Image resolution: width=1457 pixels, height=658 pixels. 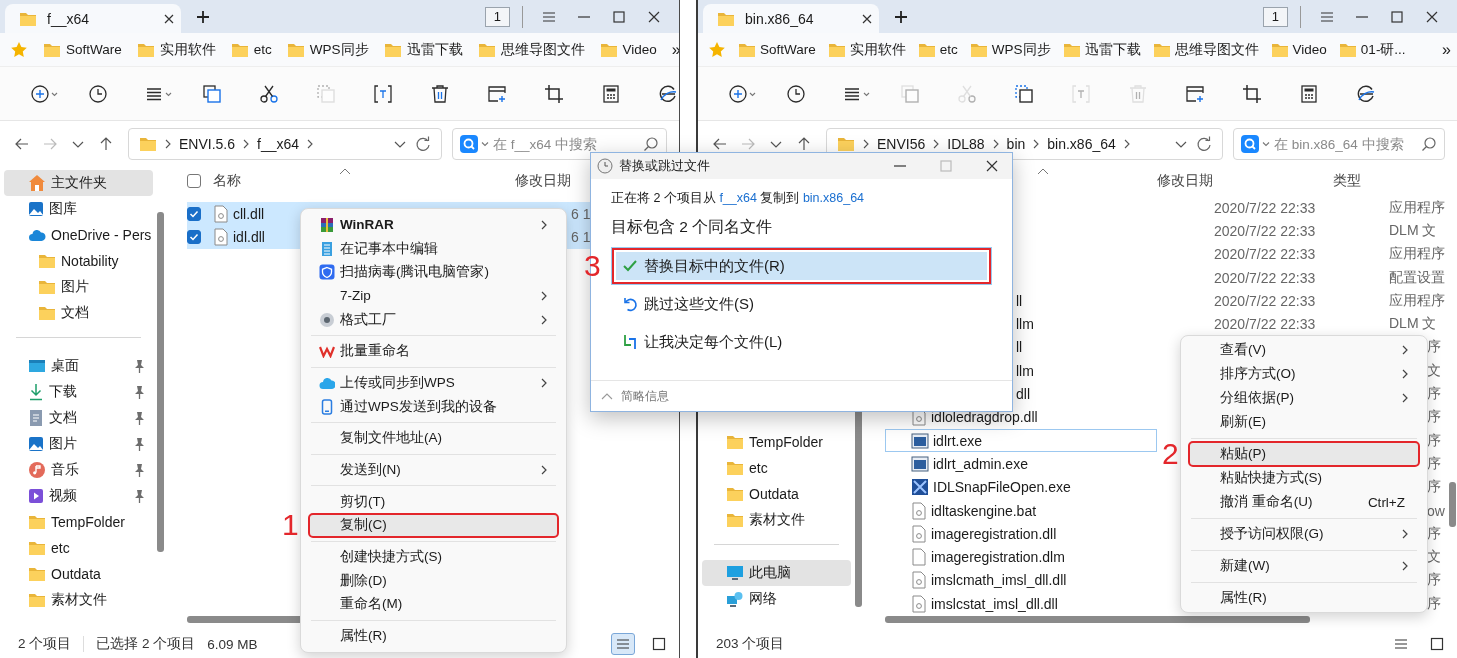 I want to click on breadcrumb: ENVI.5.6, so click(x=207, y=144).